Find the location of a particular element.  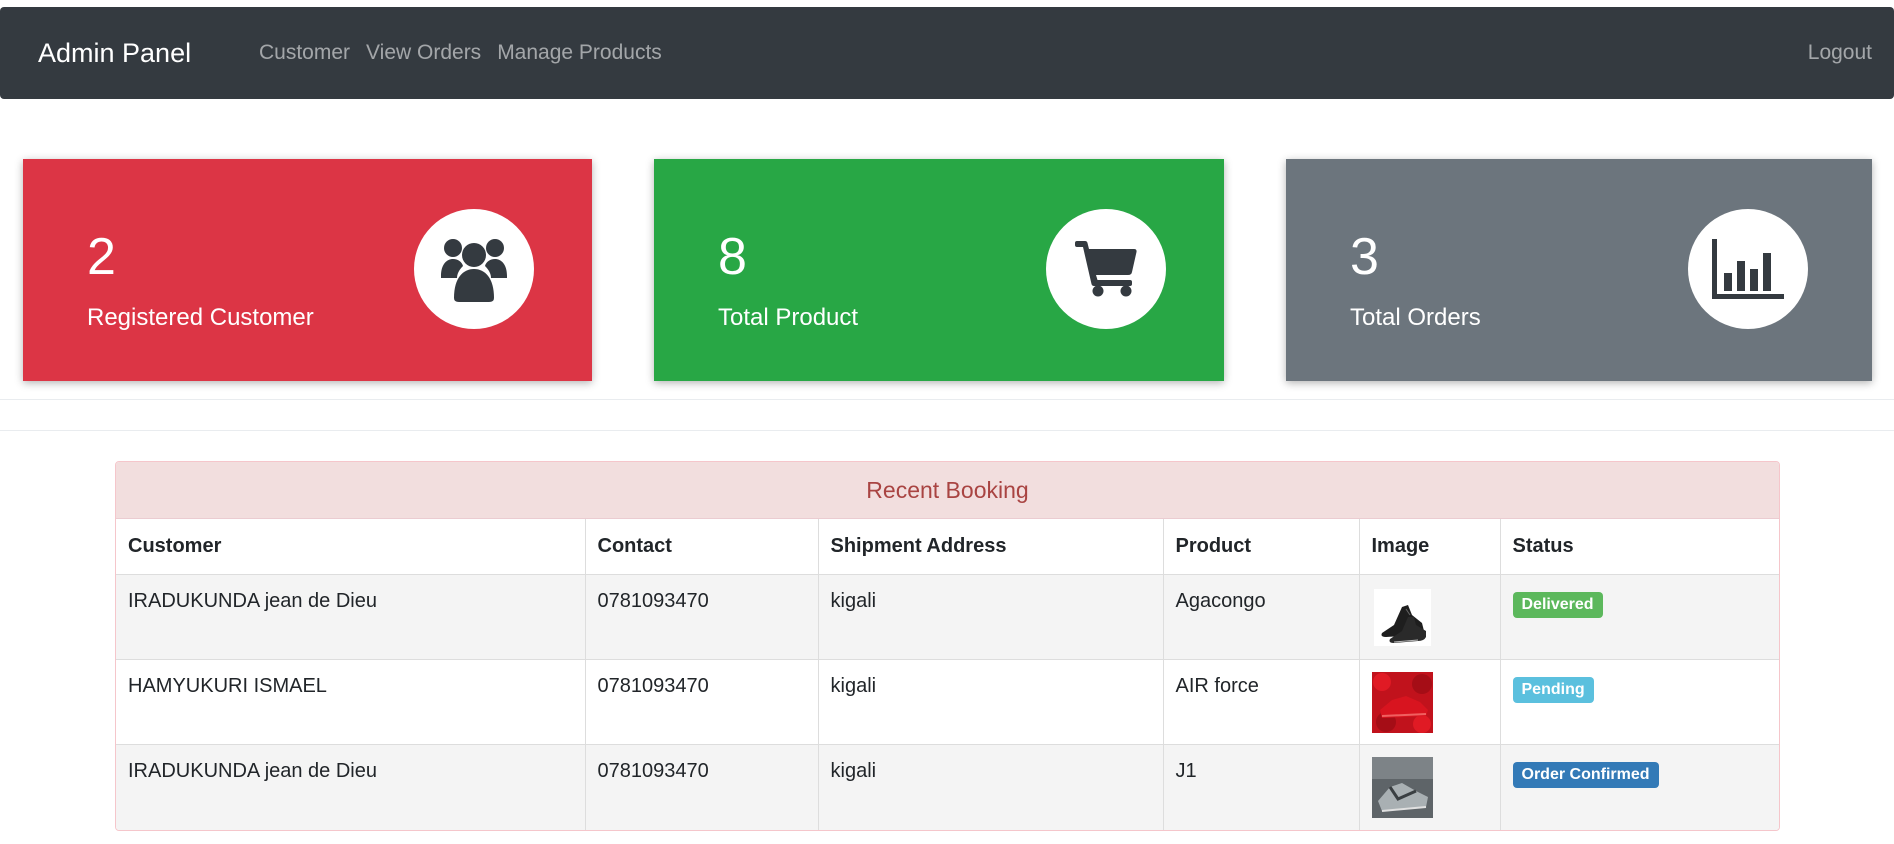

total-product-card: 8 Total Product is located at coordinates (939, 270).